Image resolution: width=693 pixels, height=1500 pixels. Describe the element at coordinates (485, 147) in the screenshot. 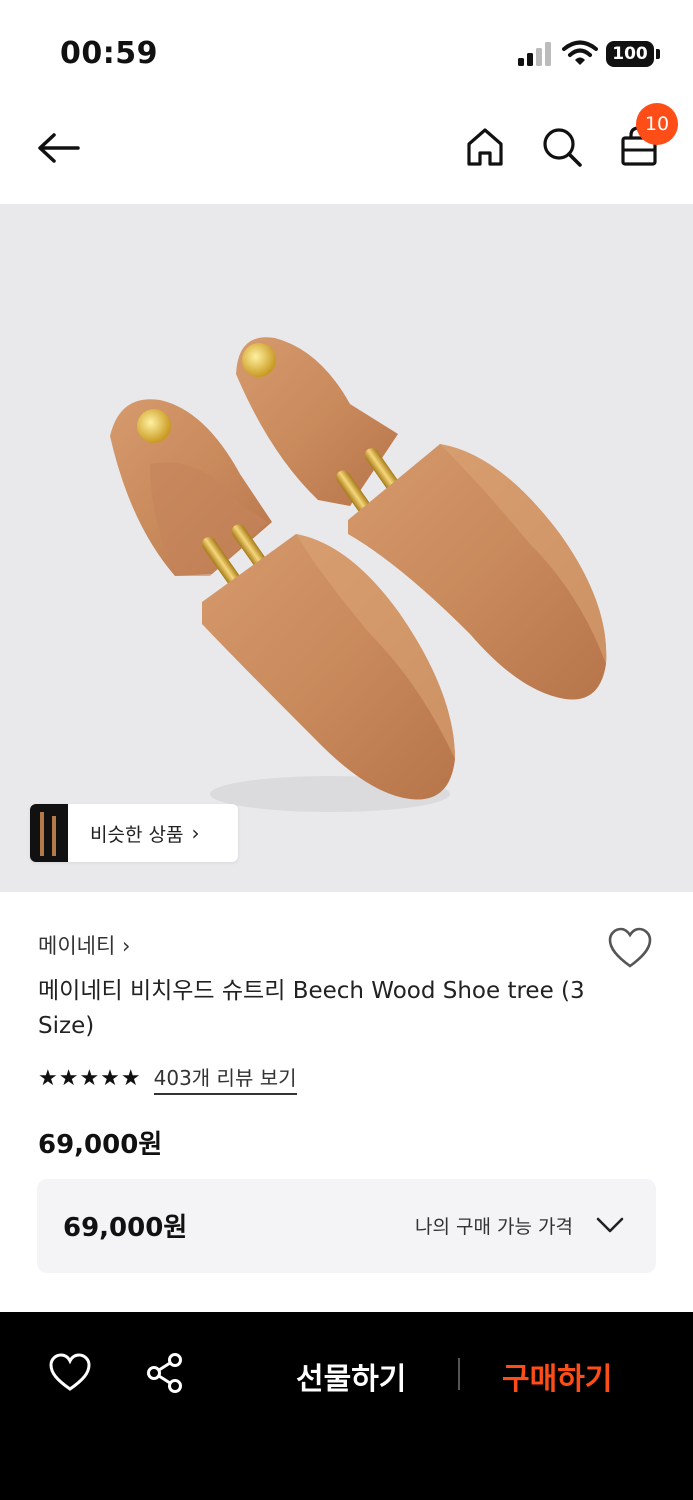

I see `home-icon` at that location.